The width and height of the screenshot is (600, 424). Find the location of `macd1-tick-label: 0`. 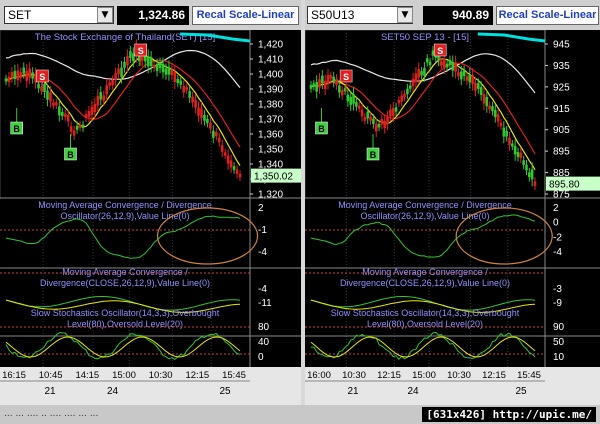

macd1-tick-label: 0 is located at coordinates (556, 223).